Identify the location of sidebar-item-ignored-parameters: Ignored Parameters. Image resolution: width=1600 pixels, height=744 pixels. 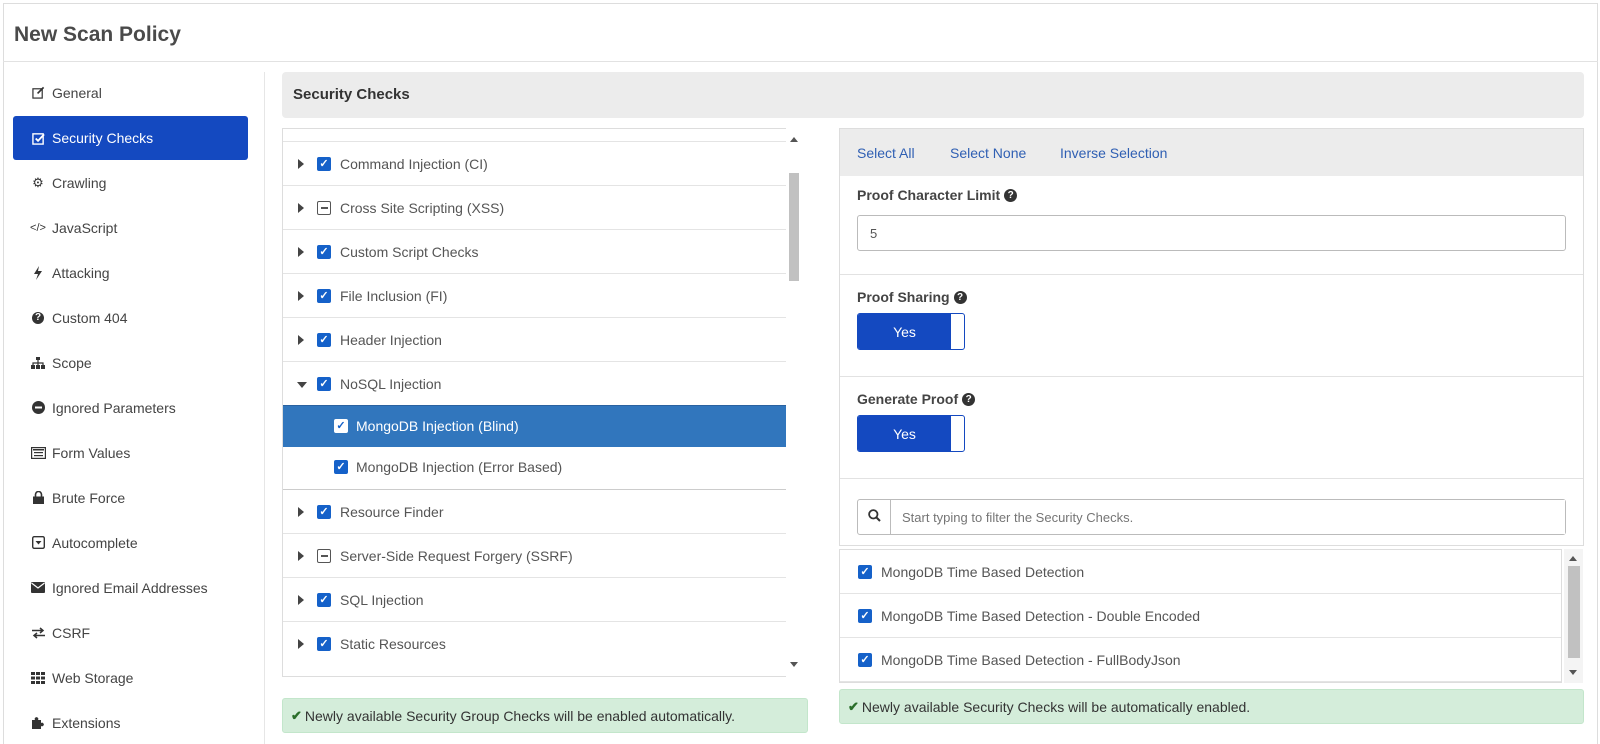
(130, 407).